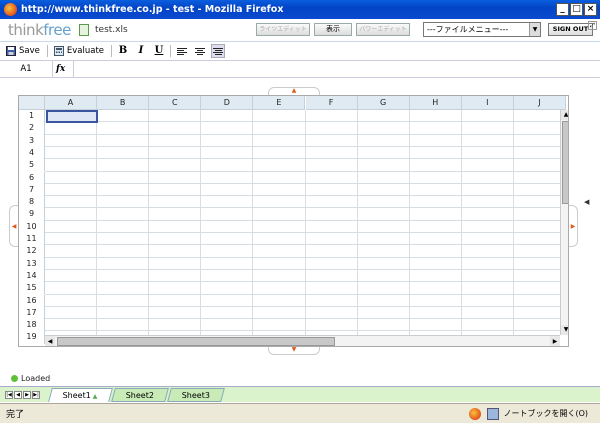 Image resolution: width=600 pixels, height=423 pixels. What do you see at coordinates (487, 103) in the screenshot?
I see `column-header: I` at bounding box center [487, 103].